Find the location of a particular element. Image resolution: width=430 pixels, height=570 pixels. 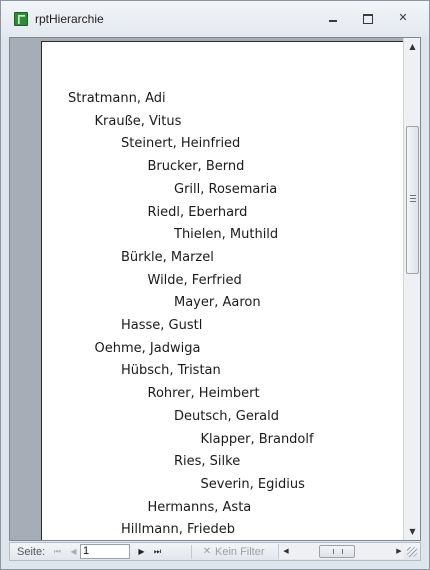

close-button: ✕ is located at coordinates (403, 18).